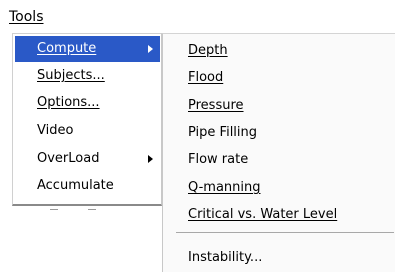 The height and width of the screenshot is (272, 395). I want to click on menu-item-label: Accumulate, so click(75, 185).